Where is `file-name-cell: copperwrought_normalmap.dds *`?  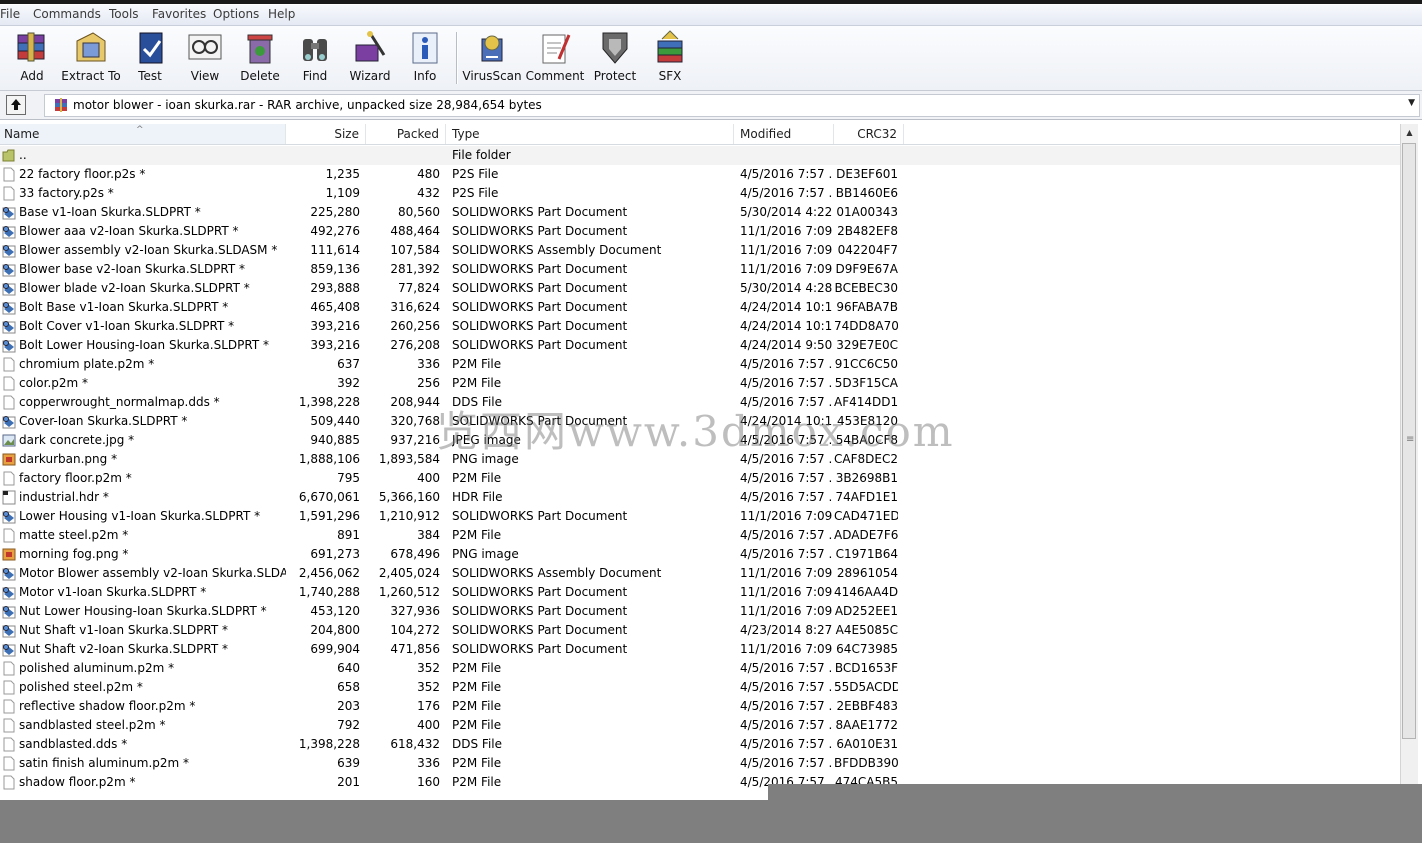
file-name-cell: copperwrought_normalmap.dds * is located at coordinates (143, 402).